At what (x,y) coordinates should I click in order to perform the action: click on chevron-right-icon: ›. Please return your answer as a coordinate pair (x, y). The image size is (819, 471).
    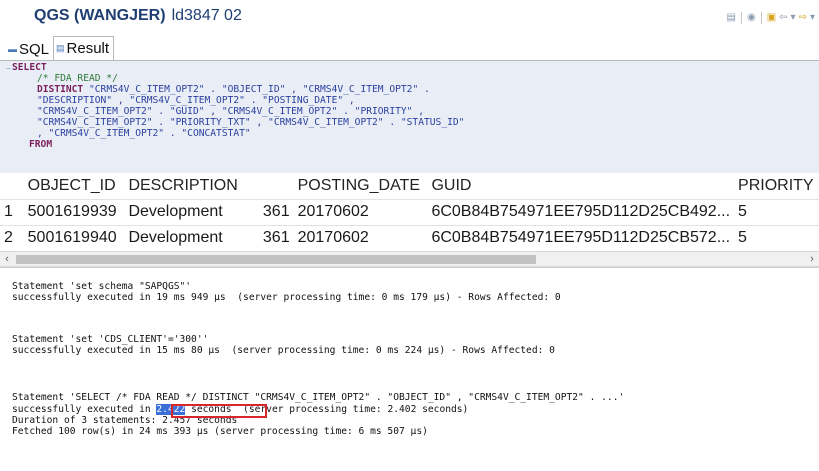
    Looking at the image, I should click on (812, 259).